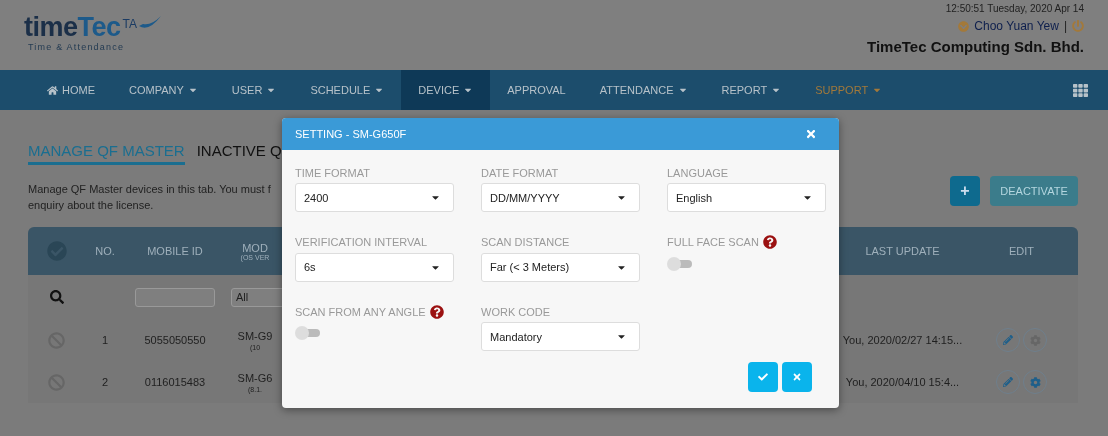 The image size is (1108, 436). What do you see at coordinates (360, 311) in the screenshot?
I see `field-label: SCAN FROM ANY ANGLE` at bounding box center [360, 311].